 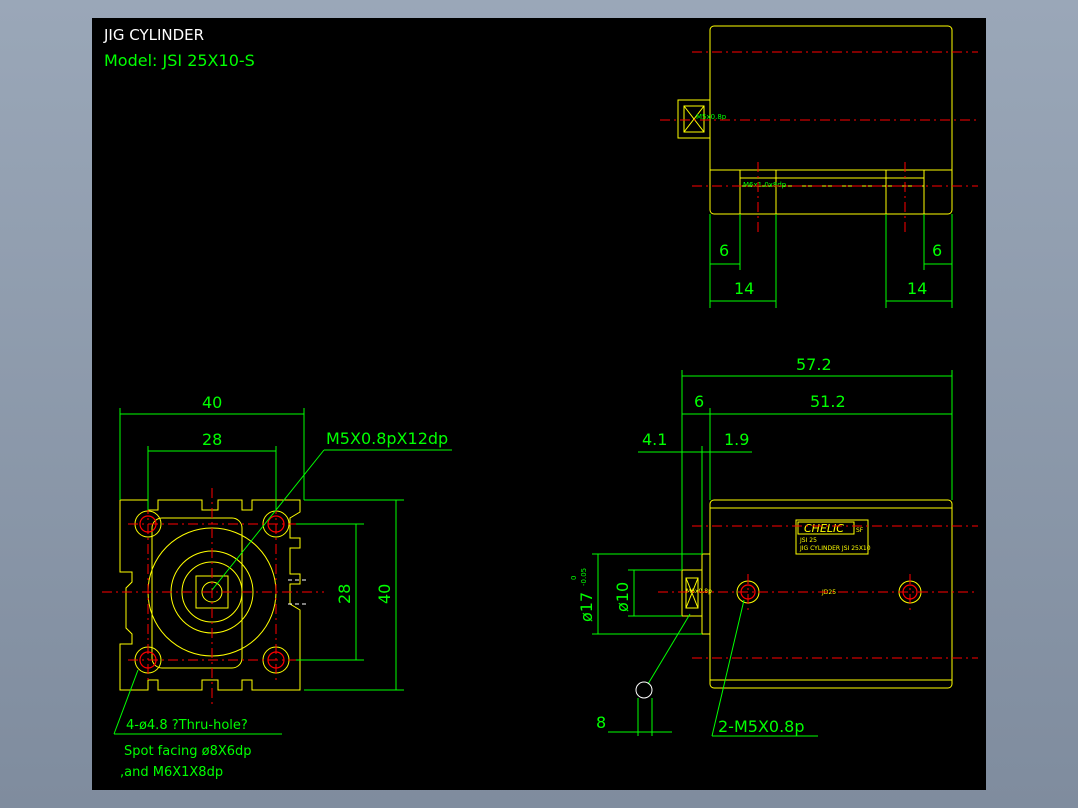 I want to click on top-dim-14-right: 14, so click(x=917, y=288).